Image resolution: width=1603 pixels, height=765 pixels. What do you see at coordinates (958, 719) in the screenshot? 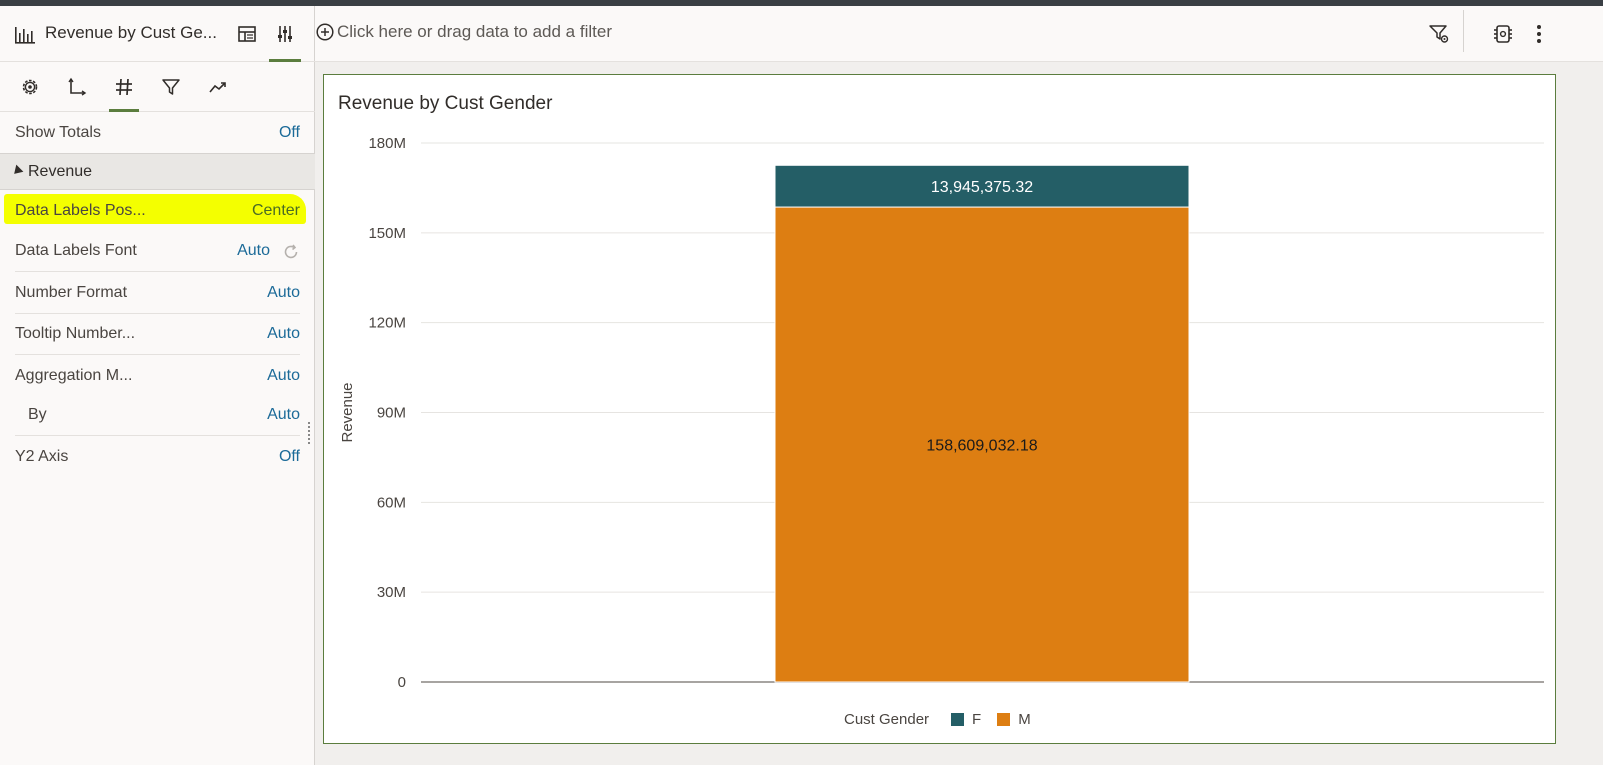
I see `legend-swatch-f` at bounding box center [958, 719].